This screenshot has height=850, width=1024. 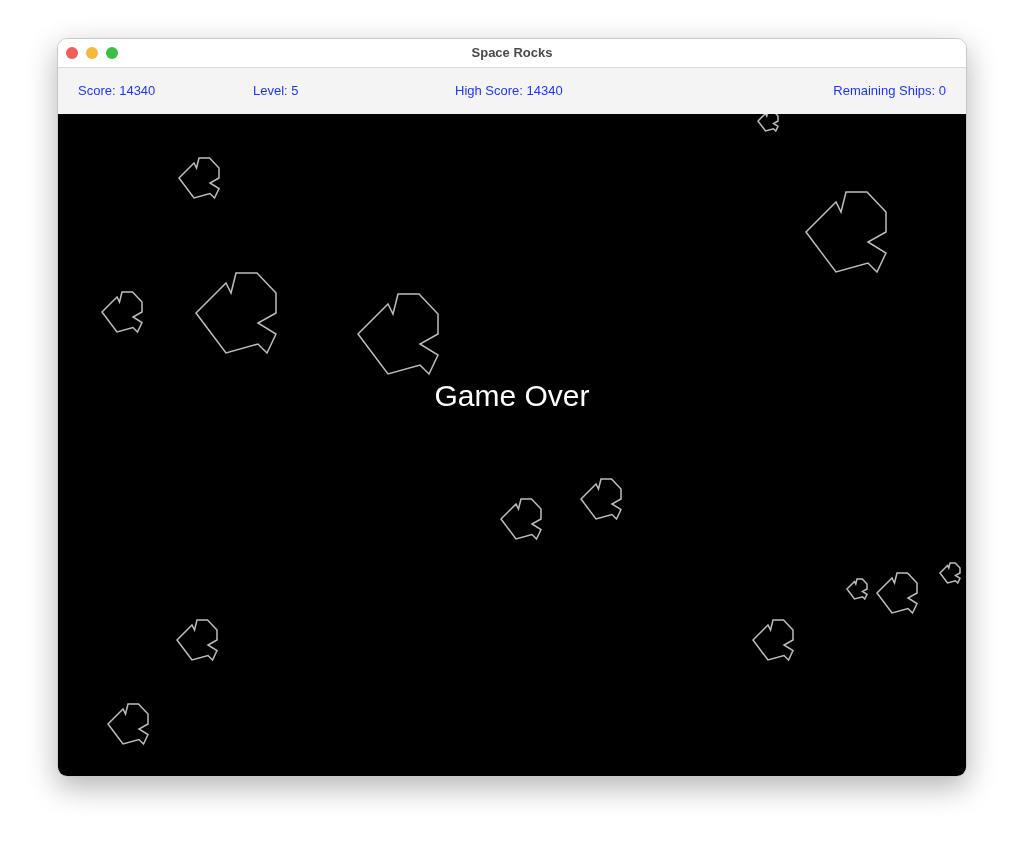 What do you see at coordinates (512, 53) in the screenshot?
I see `window-title: Space Rocks` at bounding box center [512, 53].